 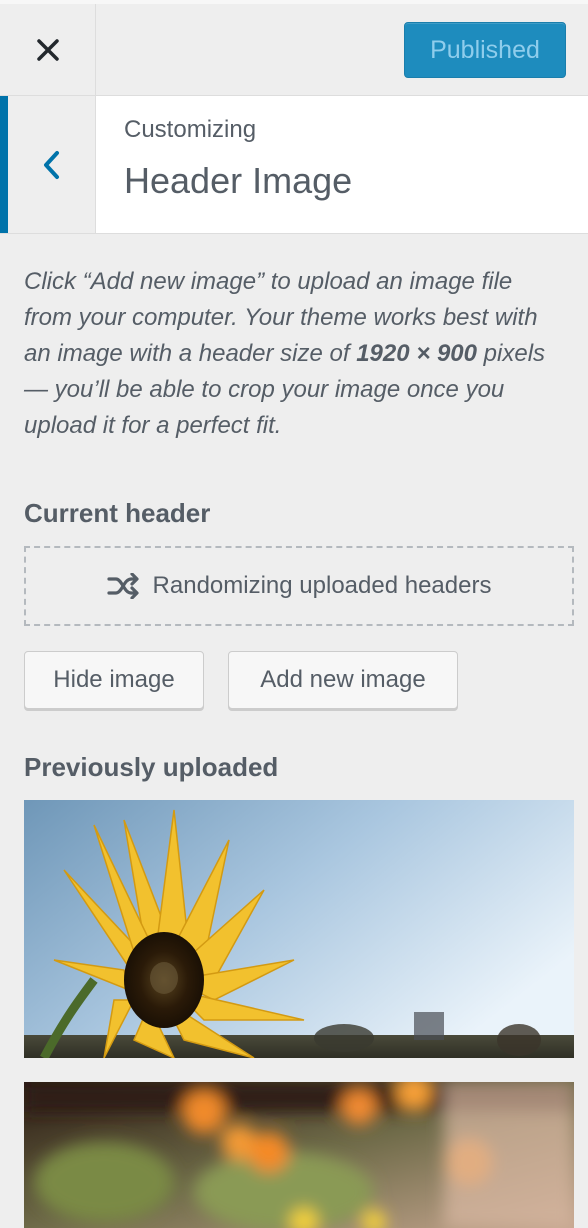 I want to click on description-size: 1920 × 900, so click(x=416, y=353).